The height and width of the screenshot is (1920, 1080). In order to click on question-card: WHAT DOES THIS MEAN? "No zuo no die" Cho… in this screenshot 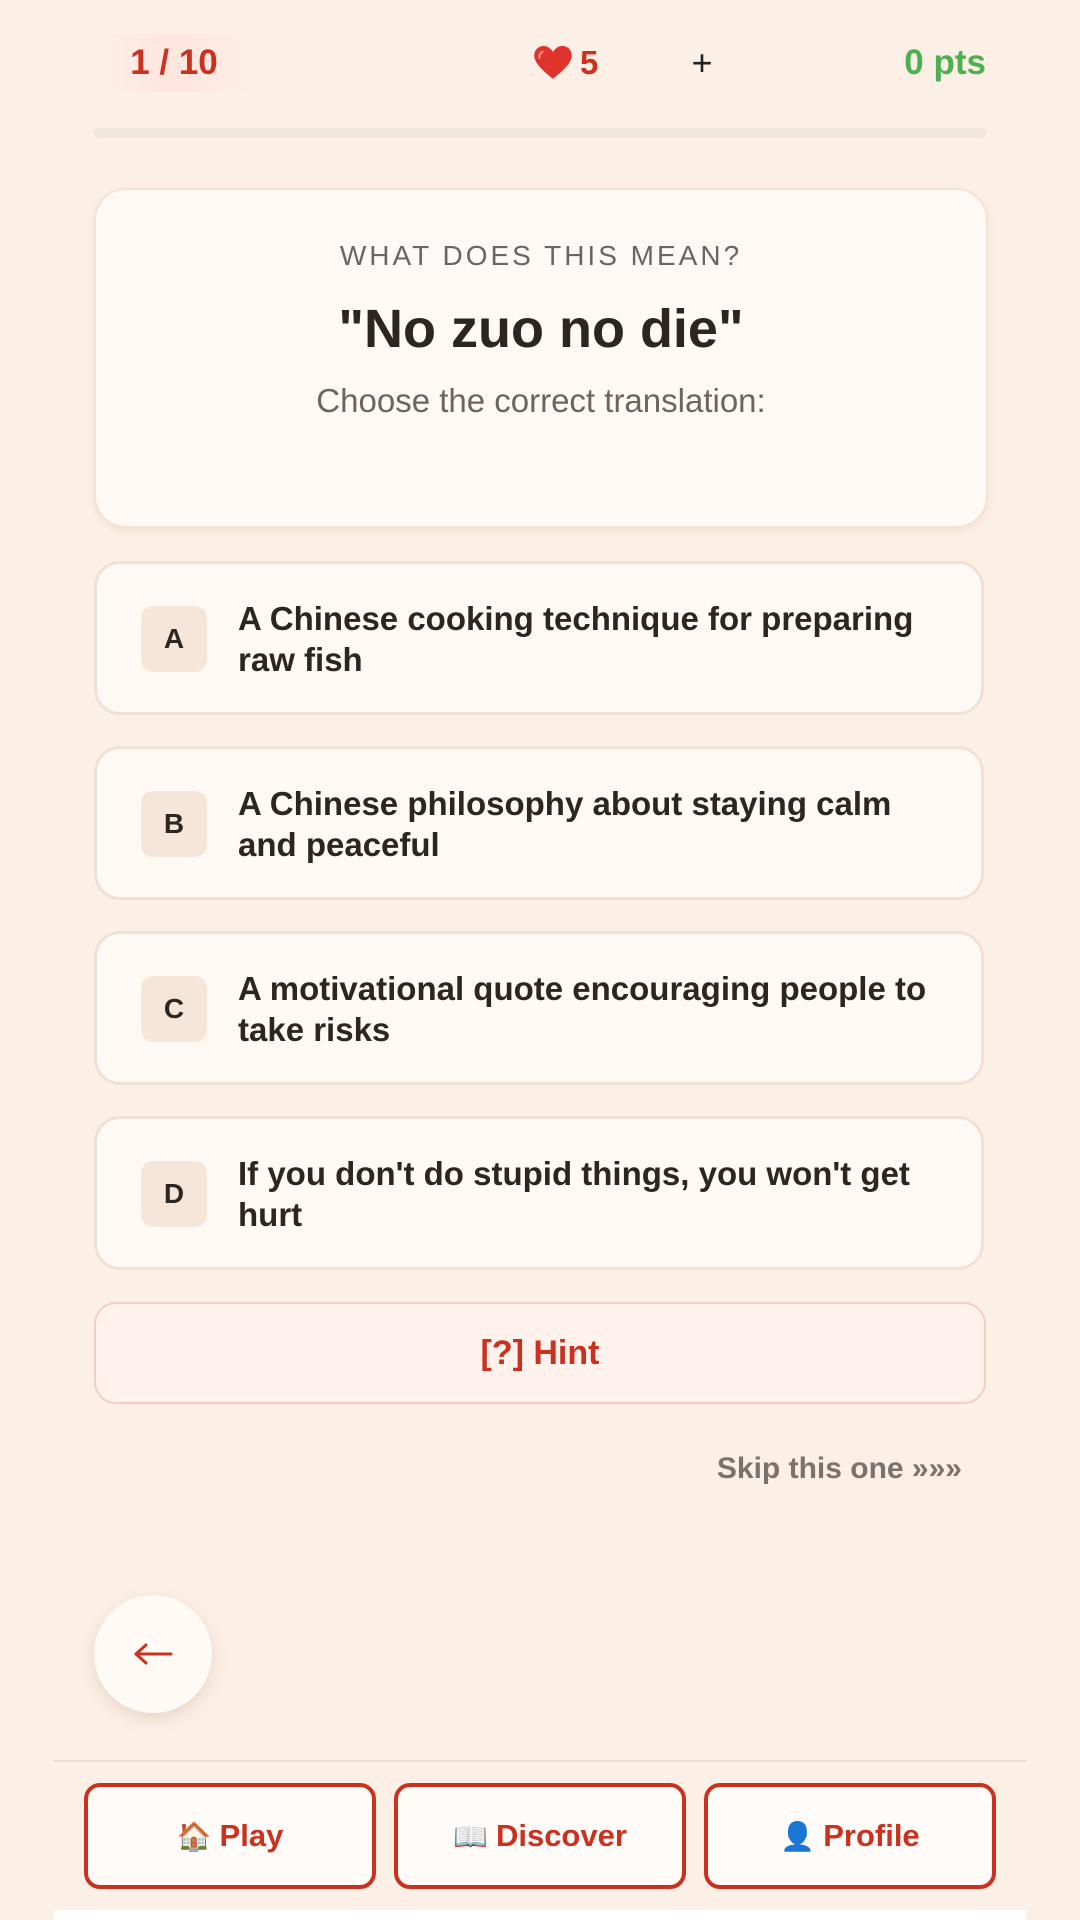, I will do `click(541, 358)`.